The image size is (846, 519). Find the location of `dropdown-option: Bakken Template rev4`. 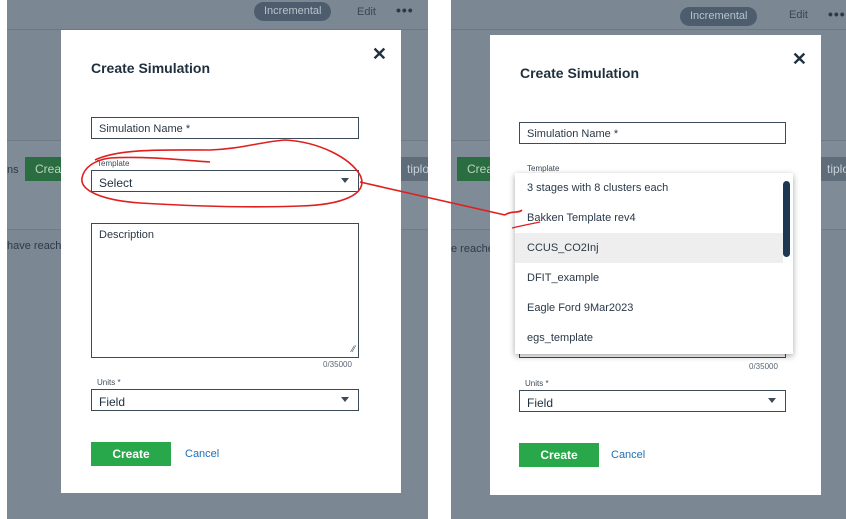

dropdown-option: Bakken Template rev4 is located at coordinates (649, 218).